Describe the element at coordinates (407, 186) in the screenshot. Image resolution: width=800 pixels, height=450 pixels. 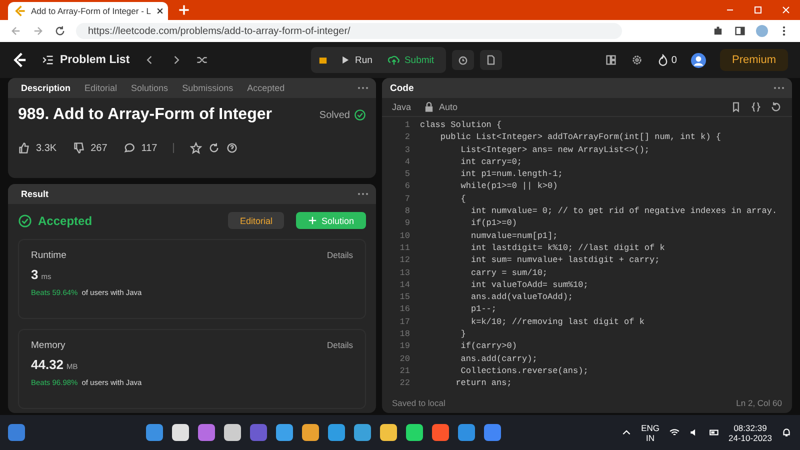
I see `line-number: 6` at that location.